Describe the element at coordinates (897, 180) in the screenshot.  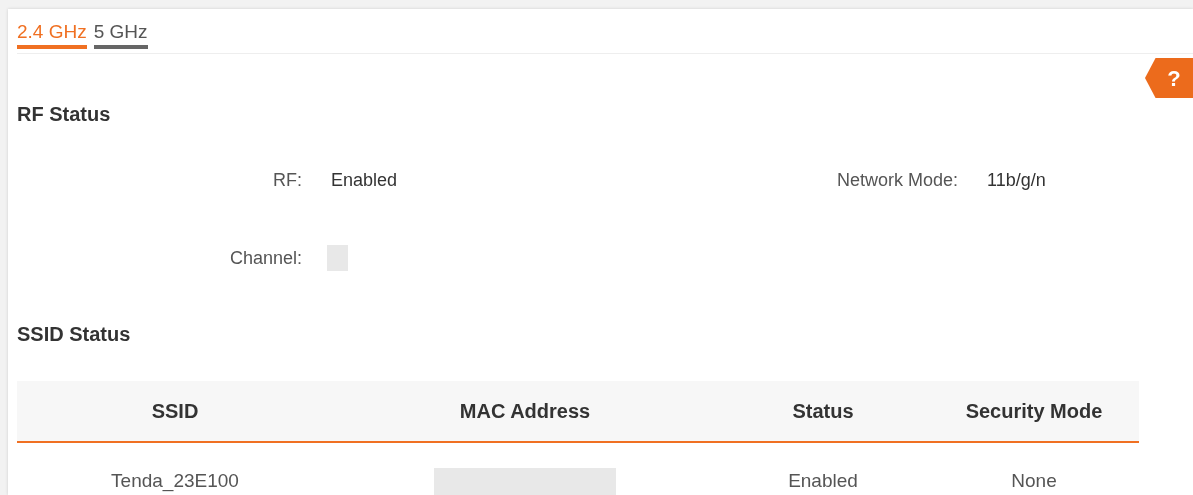
I see `field-label: Network Mode:` at that location.